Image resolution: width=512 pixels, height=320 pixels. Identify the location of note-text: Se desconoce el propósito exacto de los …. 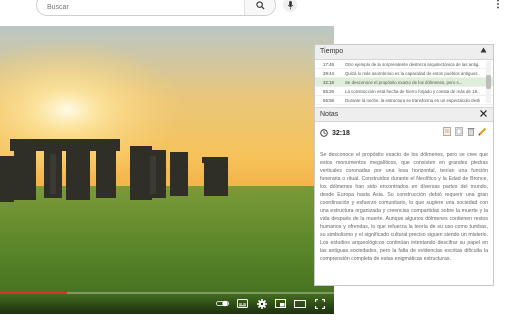
(404, 207).